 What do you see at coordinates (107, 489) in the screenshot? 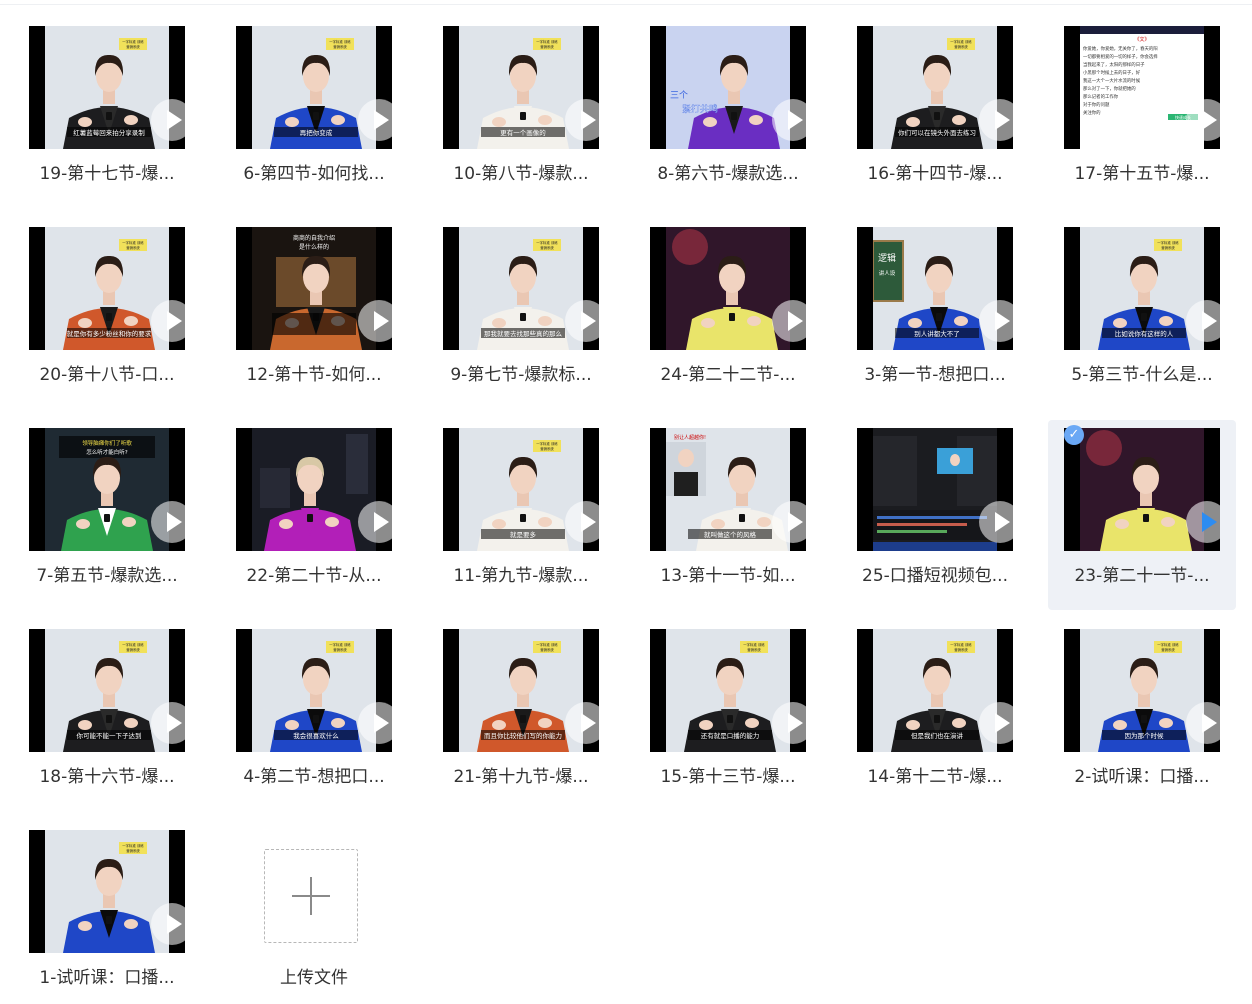
I see `video-thumbnail: 领导脑瘫你们了听歌 怎么听才能白听?` at bounding box center [107, 489].